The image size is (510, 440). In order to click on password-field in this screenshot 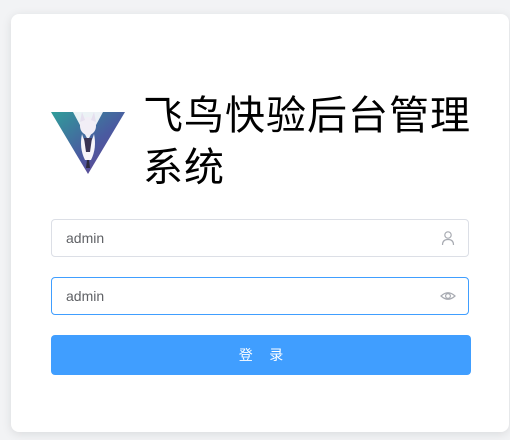, I will do `click(260, 296)`.